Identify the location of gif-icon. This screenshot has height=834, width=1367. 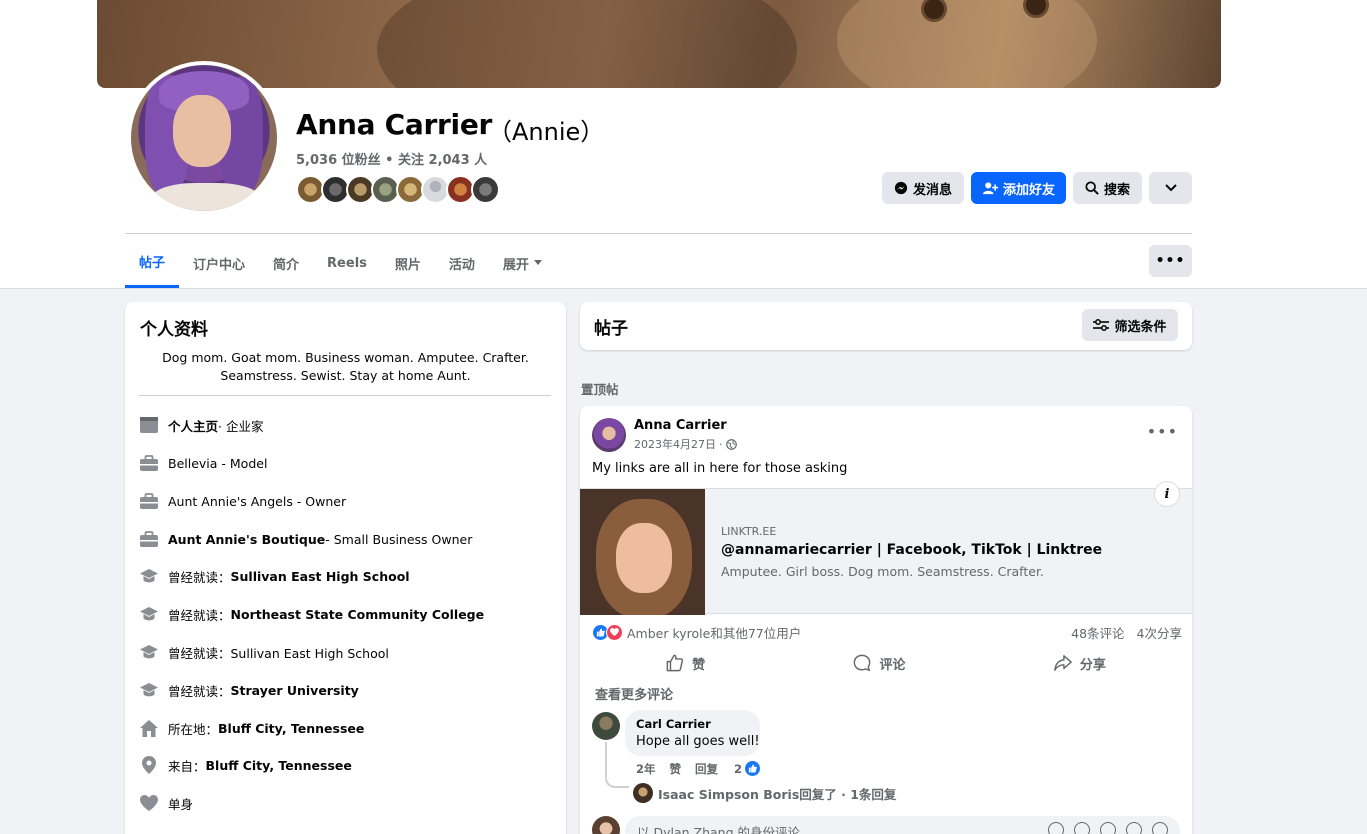
(1134, 828).